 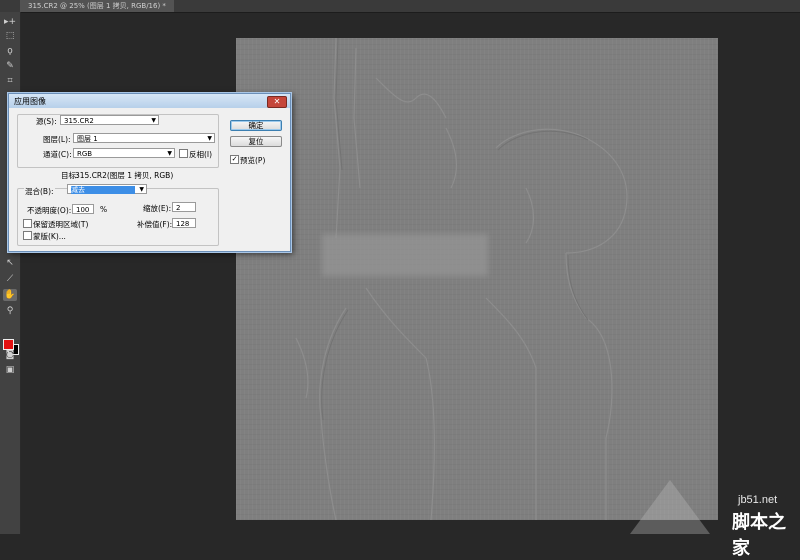 What do you see at coordinates (670, 507) in the screenshot?
I see `watermark-triangle-icon` at bounding box center [670, 507].